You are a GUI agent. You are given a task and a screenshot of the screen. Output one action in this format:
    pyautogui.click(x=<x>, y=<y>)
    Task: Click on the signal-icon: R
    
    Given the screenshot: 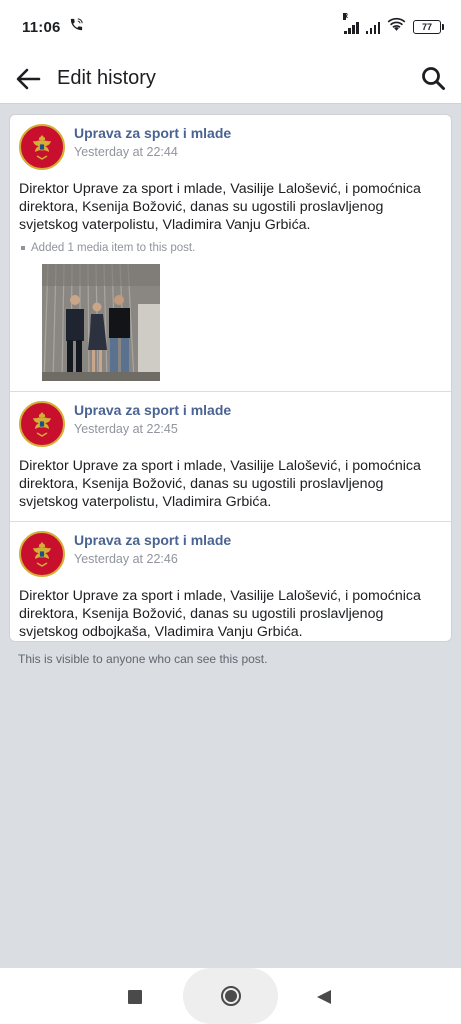 What is the action you would take?
    pyautogui.click(x=351, y=23)
    